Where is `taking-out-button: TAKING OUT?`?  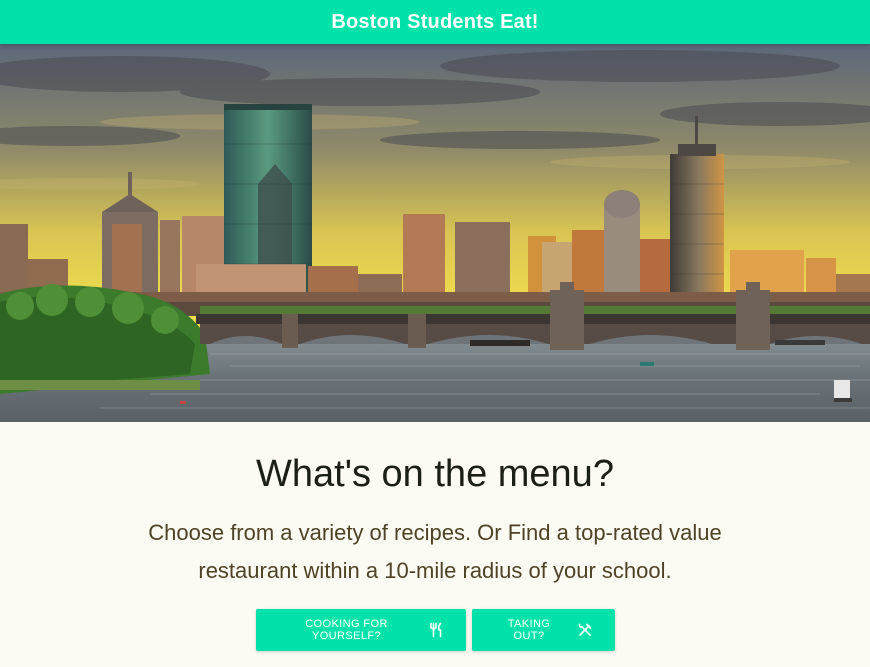 taking-out-button: TAKING OUT? is located at coordinates (543, 630).